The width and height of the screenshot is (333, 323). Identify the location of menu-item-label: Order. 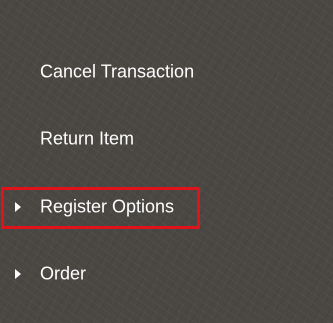
(63, 273).